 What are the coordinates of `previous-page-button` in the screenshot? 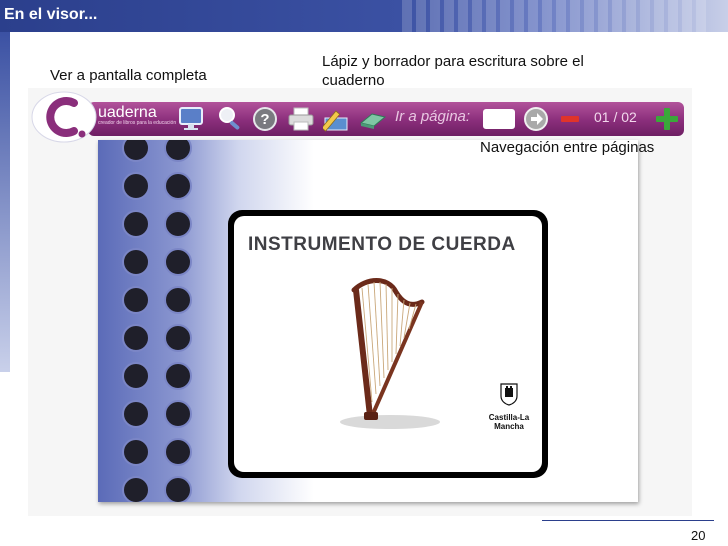 It's located at (570, 119).